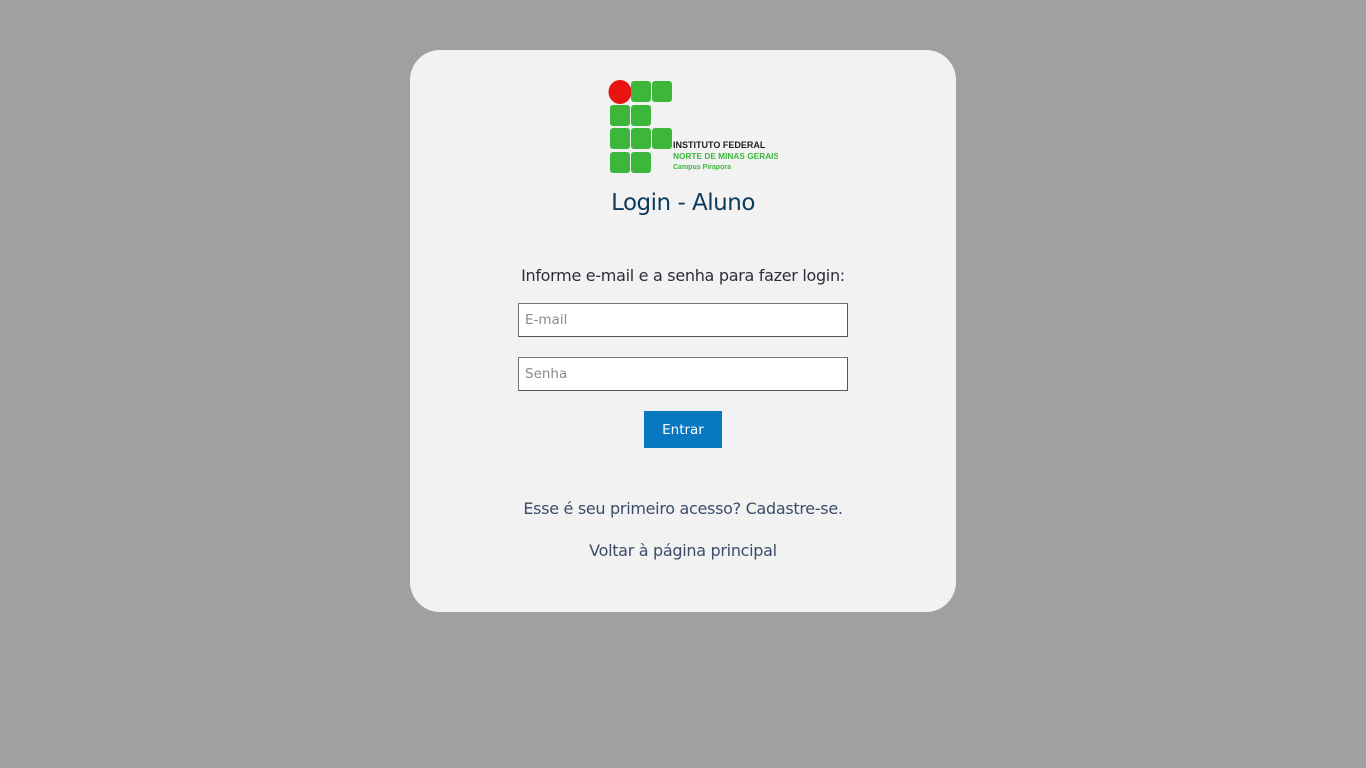 The image size is (1366, 768). What do you see at coordinates (725, 156) in the screenshot?
I see `logo-text-line2: NORTE DE MINAS GERAIS` at bounding box center [725, 156].